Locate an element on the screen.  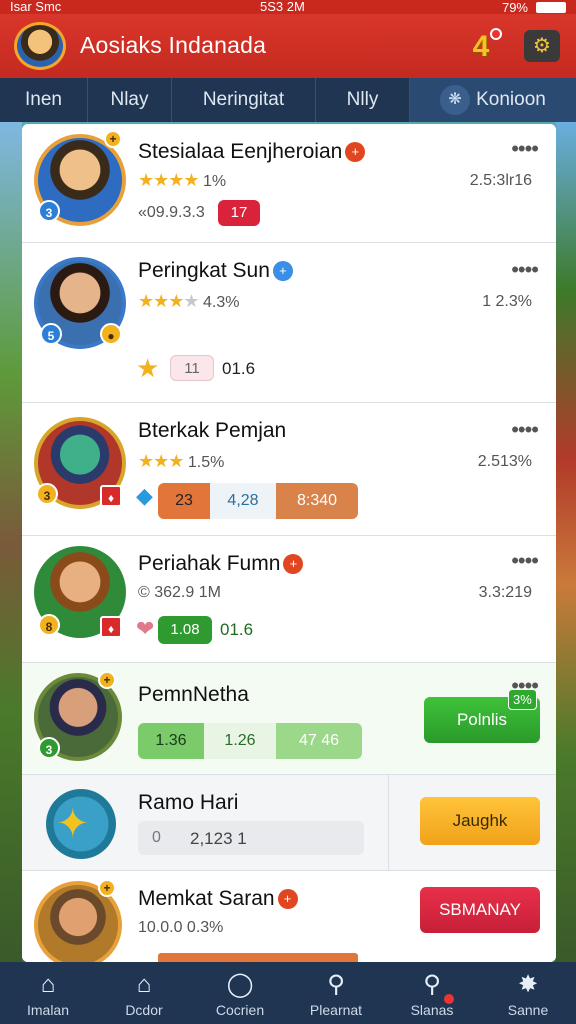
stat-bar: 1.36 1.26 47 46 is located at coordinates (250, 741).